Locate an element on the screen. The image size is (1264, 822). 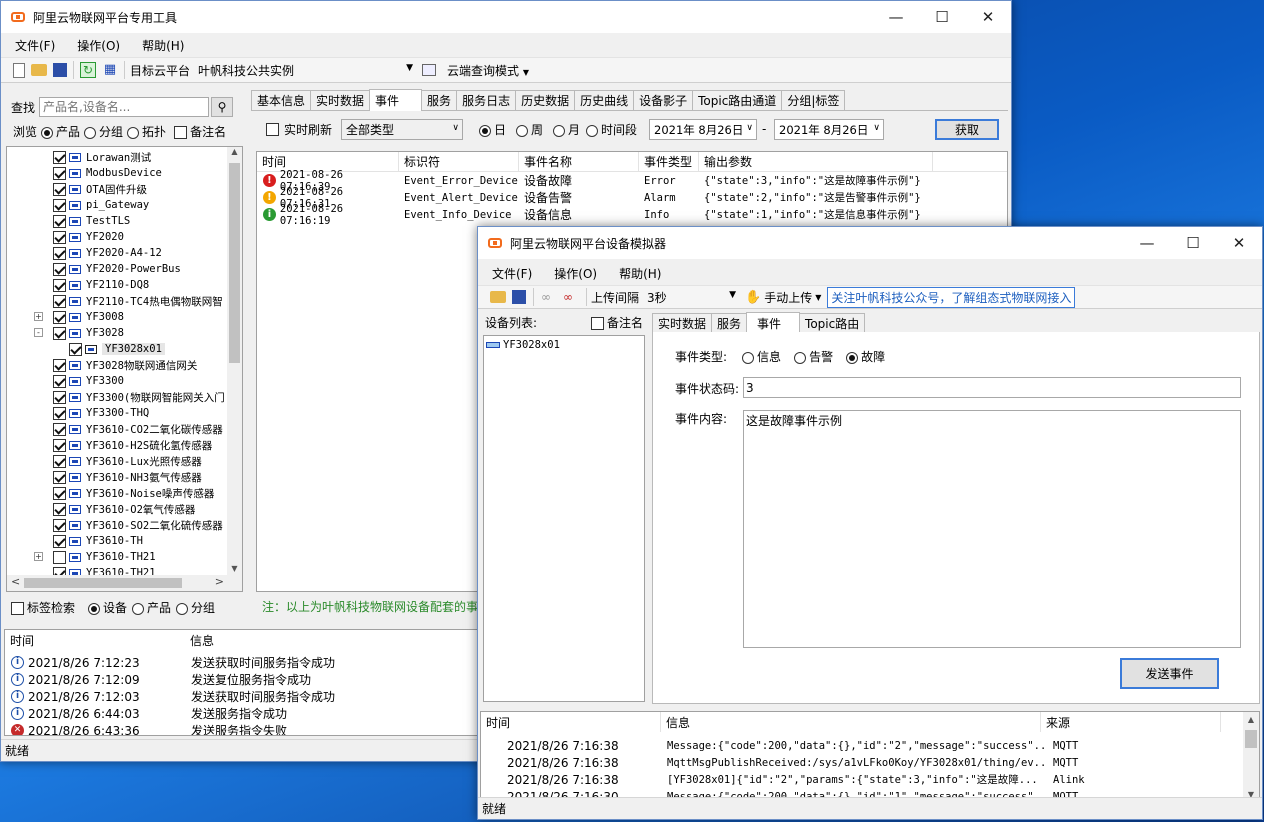
sim-tab-0: 实时数据 is located at coordinates (682, 323).